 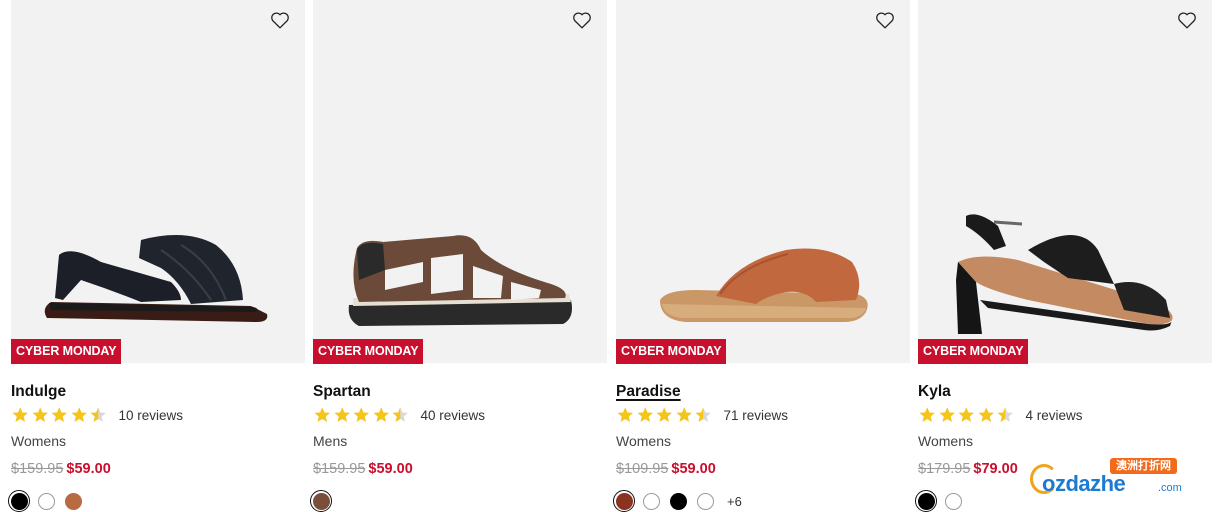 I want to click on original-price: $109.95, so click(x=642, y=469).